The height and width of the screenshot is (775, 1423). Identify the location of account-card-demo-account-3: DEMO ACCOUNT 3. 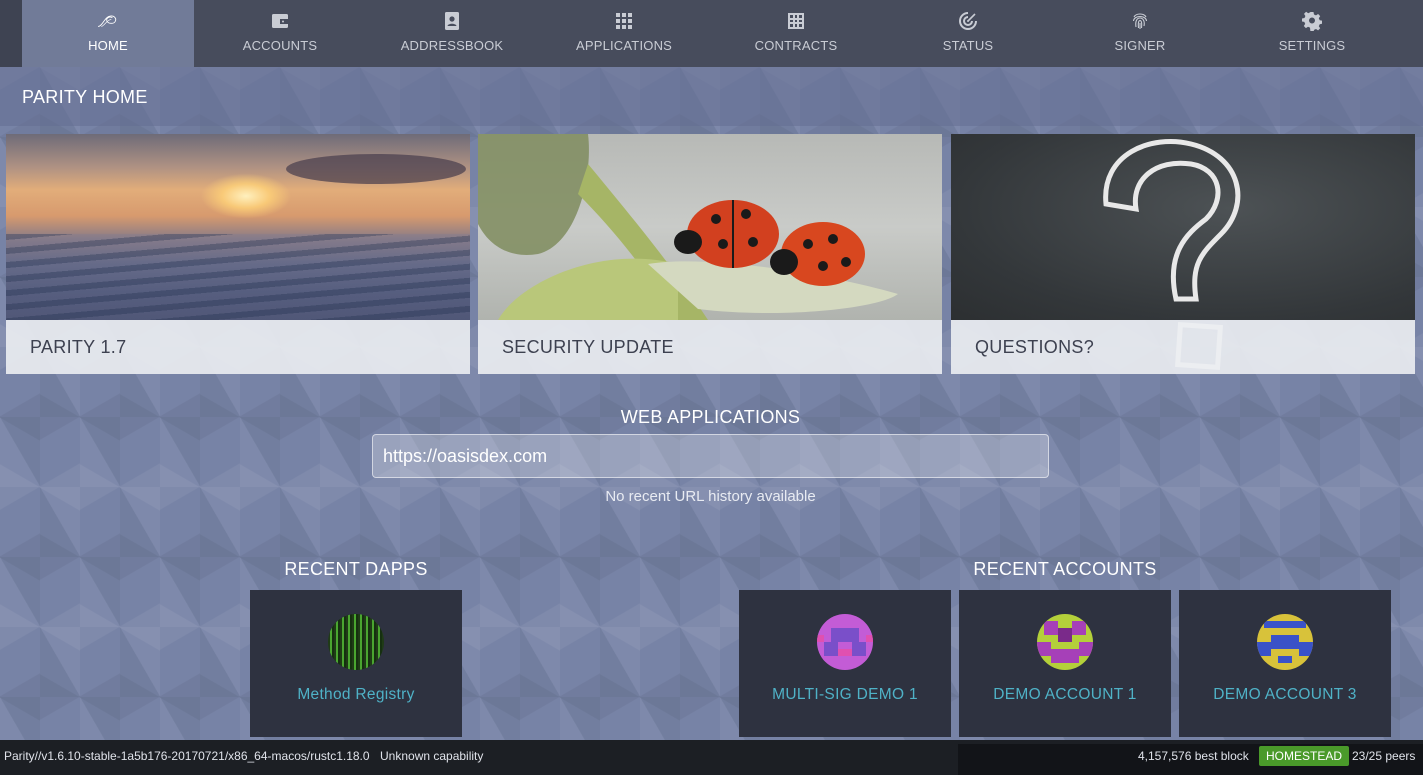
(1285, 663).